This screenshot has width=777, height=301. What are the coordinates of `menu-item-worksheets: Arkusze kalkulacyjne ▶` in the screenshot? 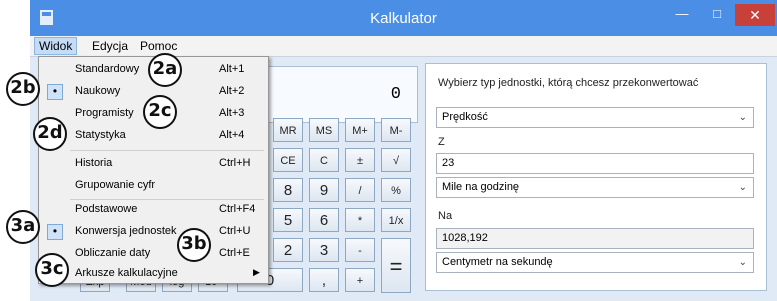 It's located at (153, 274).